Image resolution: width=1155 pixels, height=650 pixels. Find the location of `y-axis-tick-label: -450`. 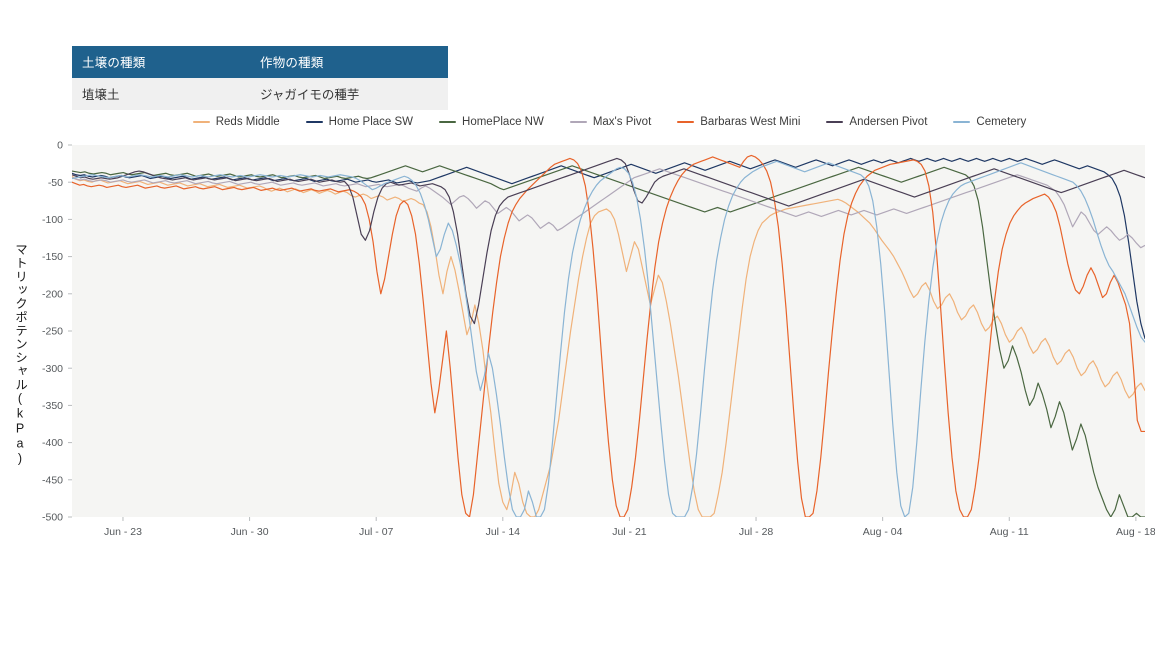

y-axis-tick-label: -450 is located at coordinates (52, 480).